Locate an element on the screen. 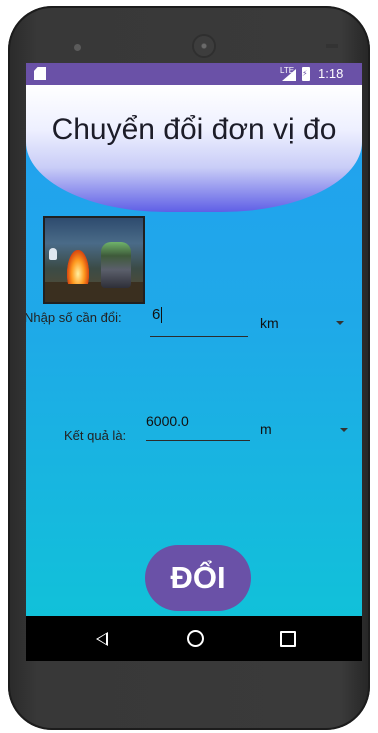 Image resolution: width=378 pixels, height=733 pixels. text-caret is located at coordinates (162, 315).